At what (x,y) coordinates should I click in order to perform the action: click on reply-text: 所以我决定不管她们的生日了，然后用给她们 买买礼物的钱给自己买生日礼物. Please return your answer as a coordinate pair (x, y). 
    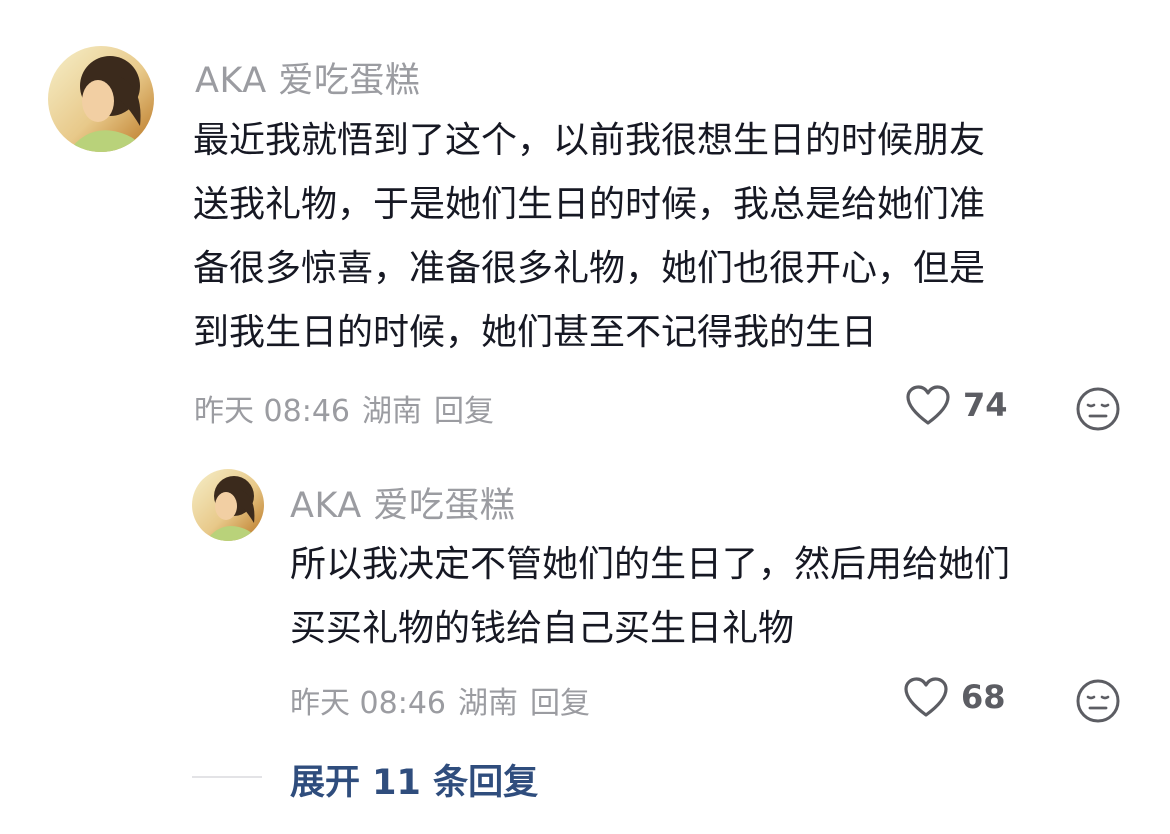
    Looking at the image, I should click on (650, 596).